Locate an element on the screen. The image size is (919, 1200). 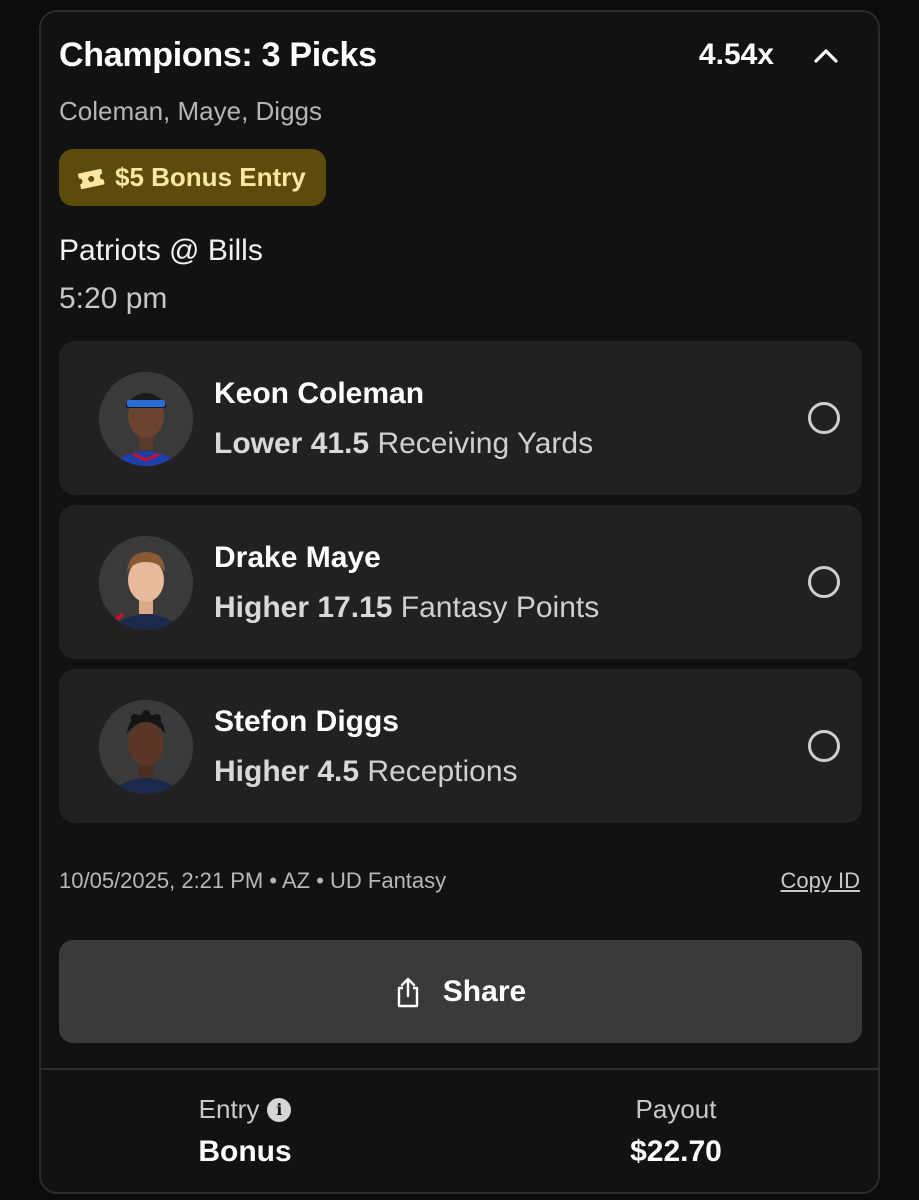
footer-divider is located at coordinates (459, 1069).